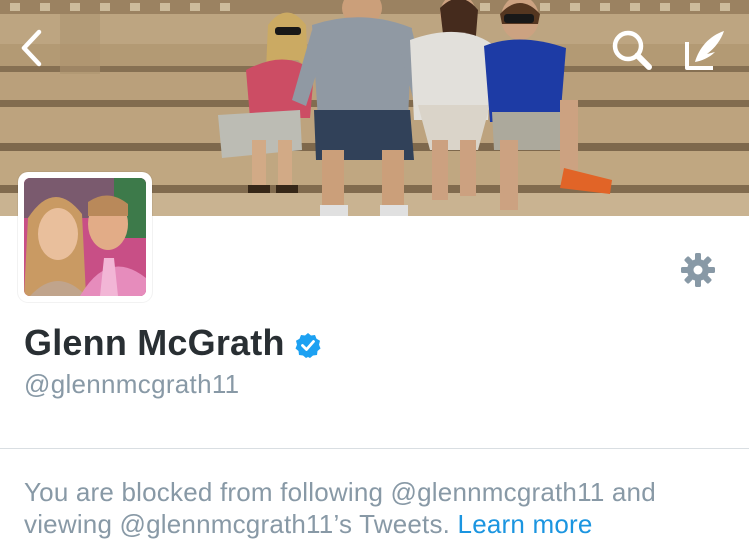  Describe the element at coordinates (525, 524) in the screenshot. I see `learn-more-link: Learn more` at that location.